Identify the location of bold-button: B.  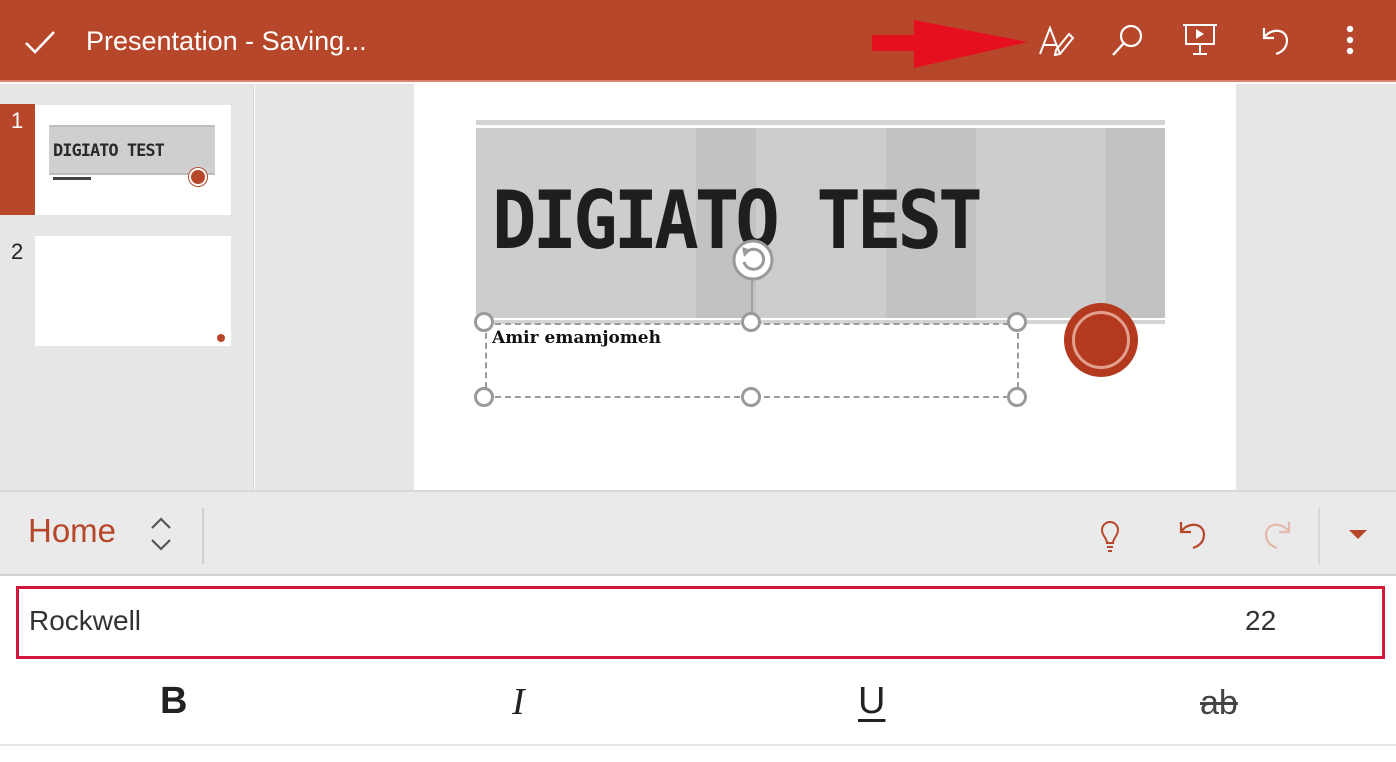
(173, 701).